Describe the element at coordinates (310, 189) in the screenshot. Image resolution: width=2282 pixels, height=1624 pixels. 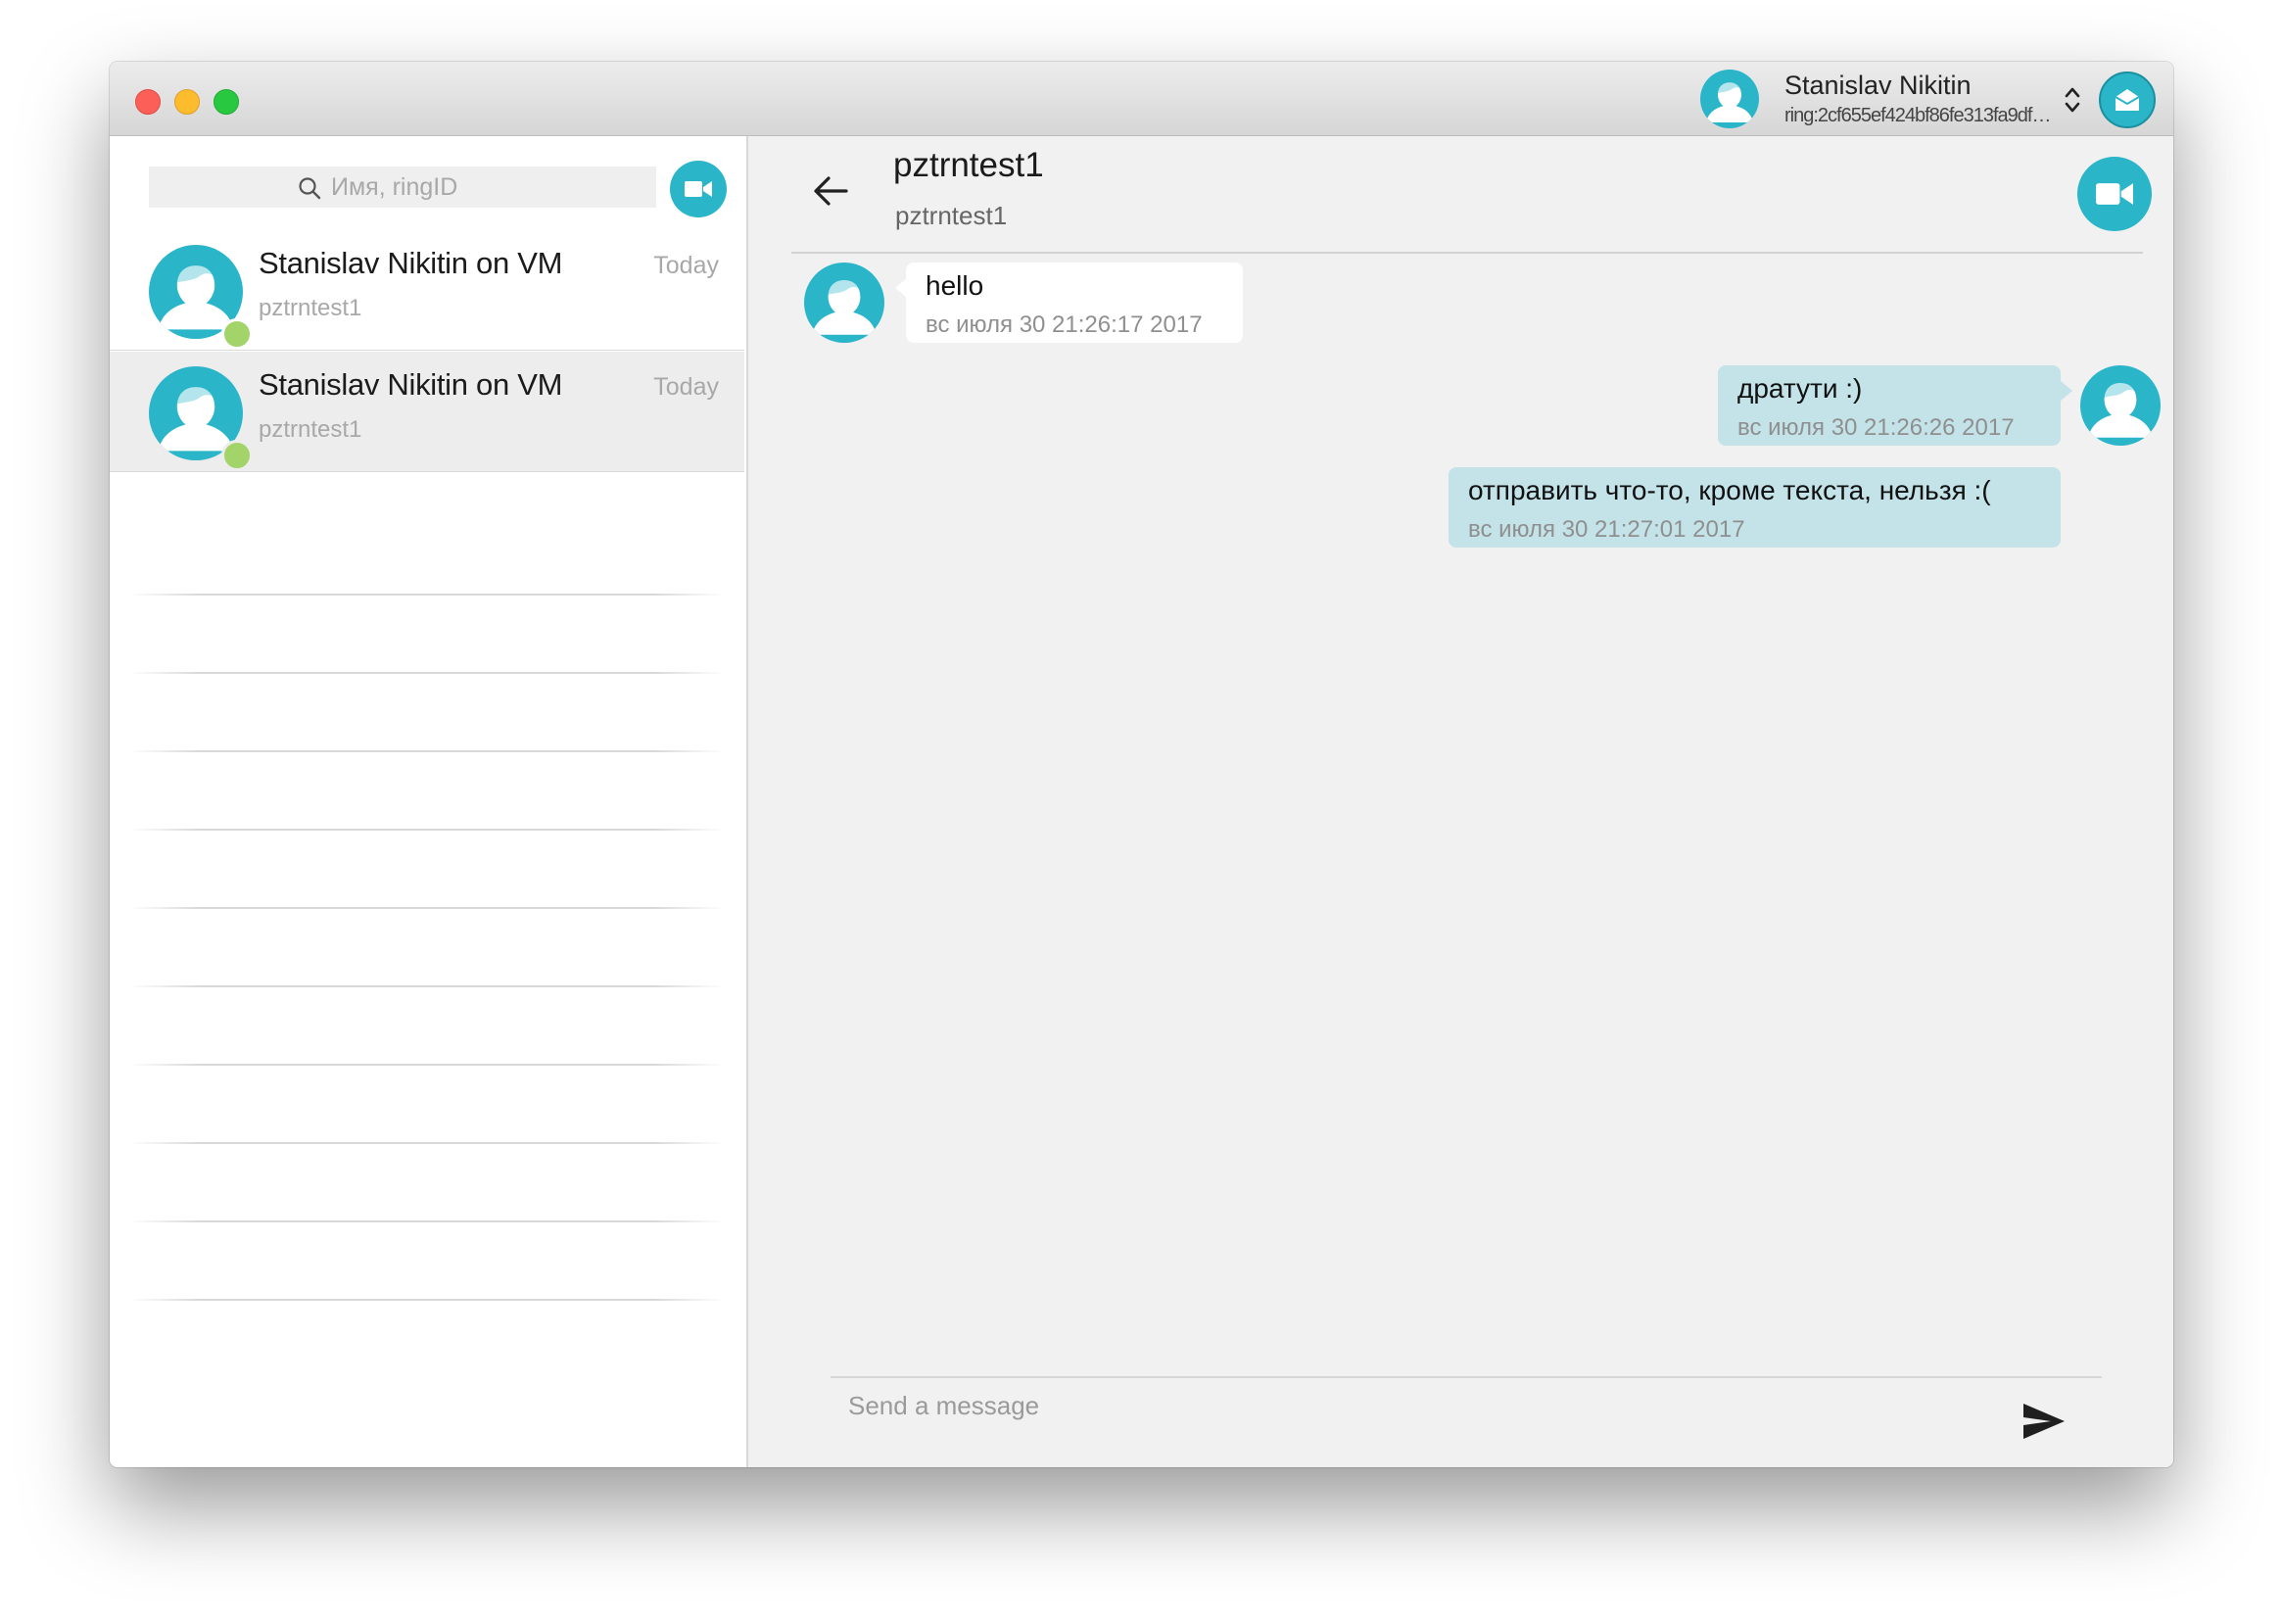
I see `search-icon` at that location.